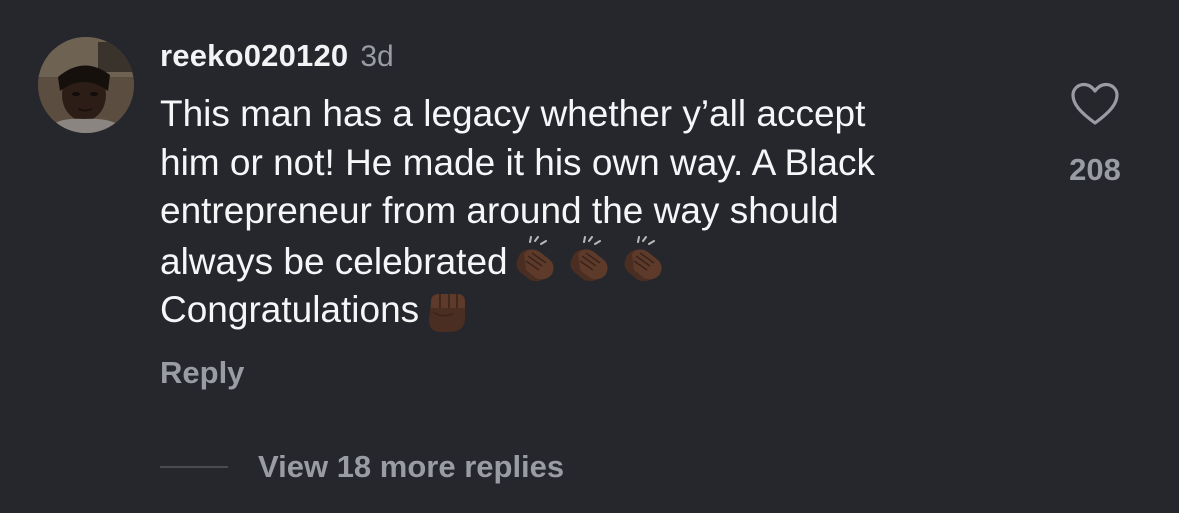 This screenshot has width=1179, height=513. I want to click on reply-button: Reply, so click(202, 373).